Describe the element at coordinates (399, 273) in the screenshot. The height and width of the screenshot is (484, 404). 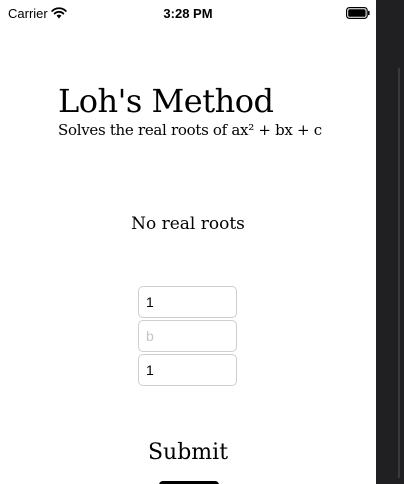
I see `frame-divider` at that location.